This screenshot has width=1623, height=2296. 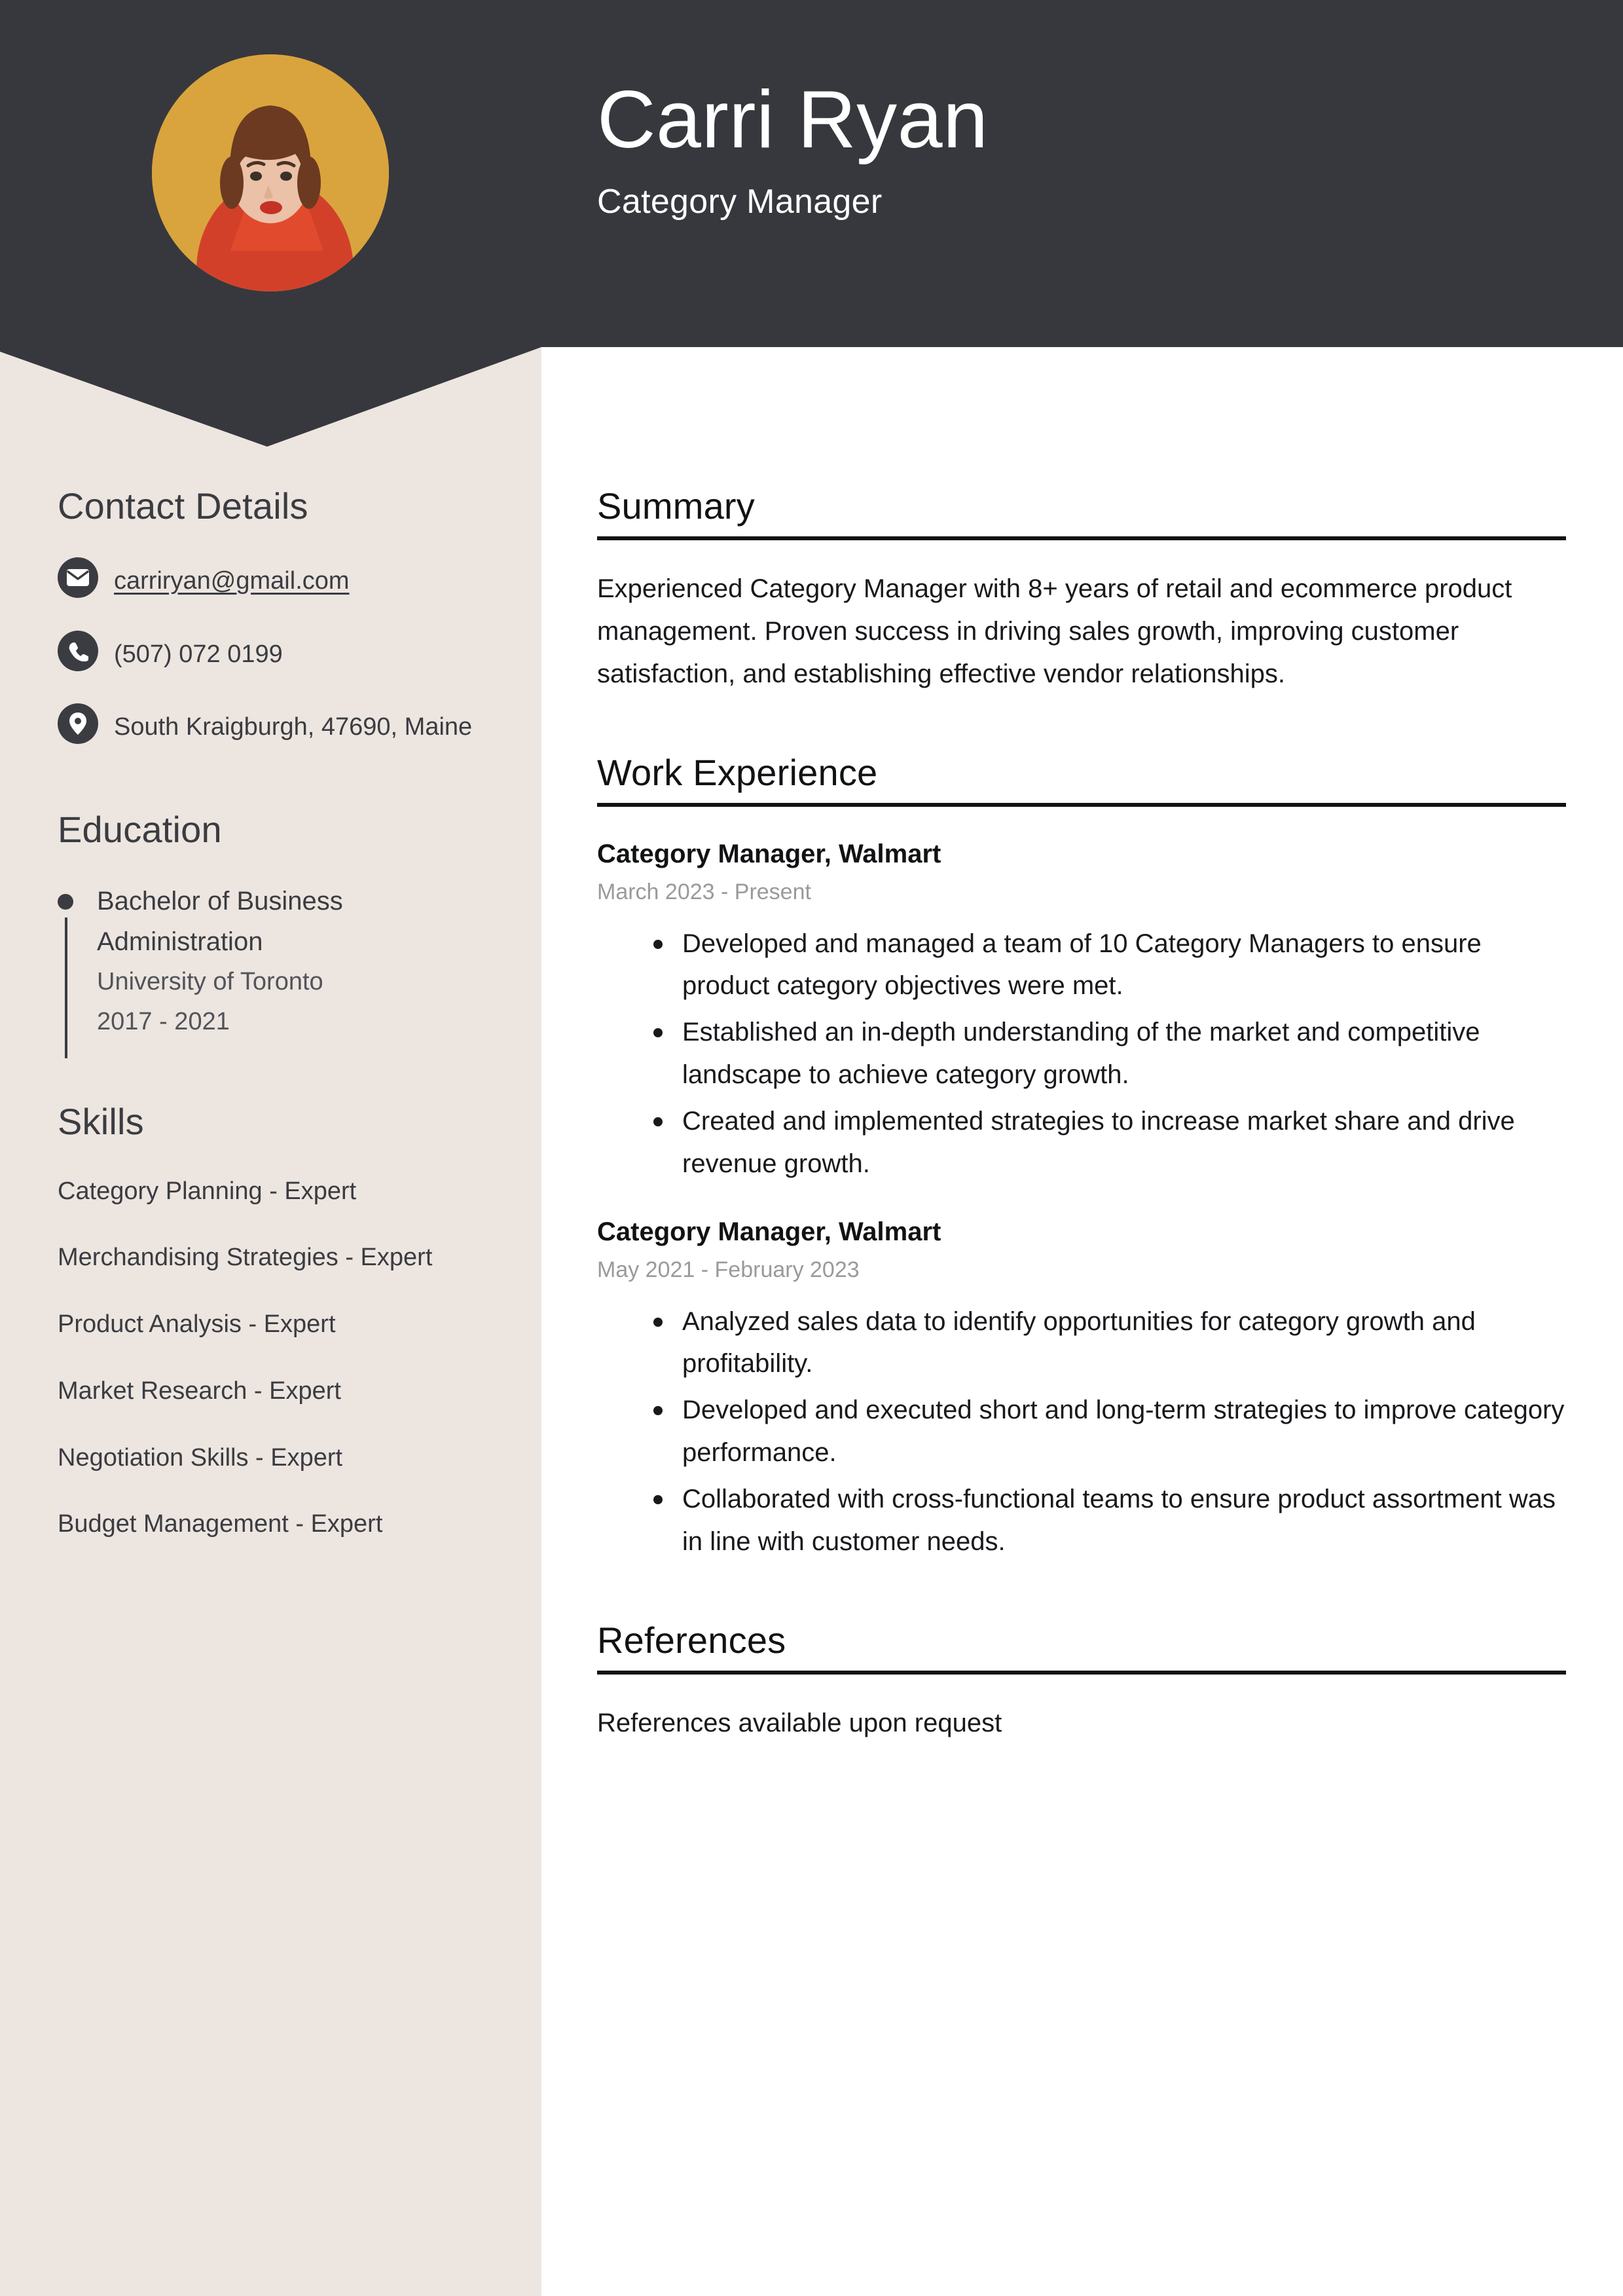 I want to click on skills-heading: Skills, so click(x=101, y=1121).